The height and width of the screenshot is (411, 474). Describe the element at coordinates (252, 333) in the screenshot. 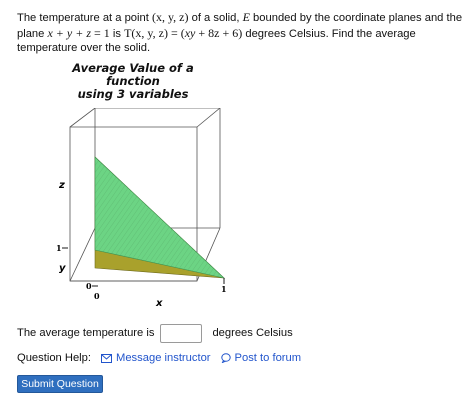

I see `answer-suffix: degrees Celsius` at that location.